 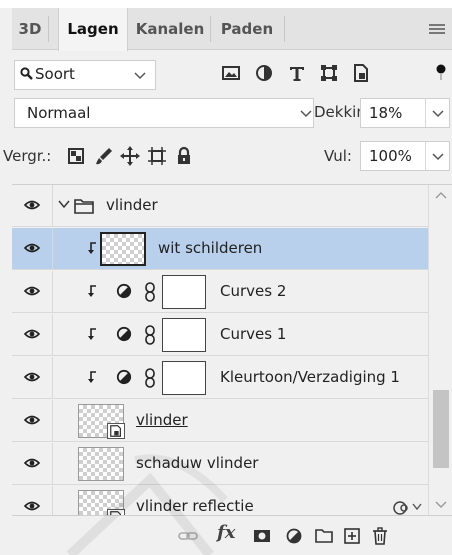 I want to click on filter-toggle-switch, so click(x=441, y=72).